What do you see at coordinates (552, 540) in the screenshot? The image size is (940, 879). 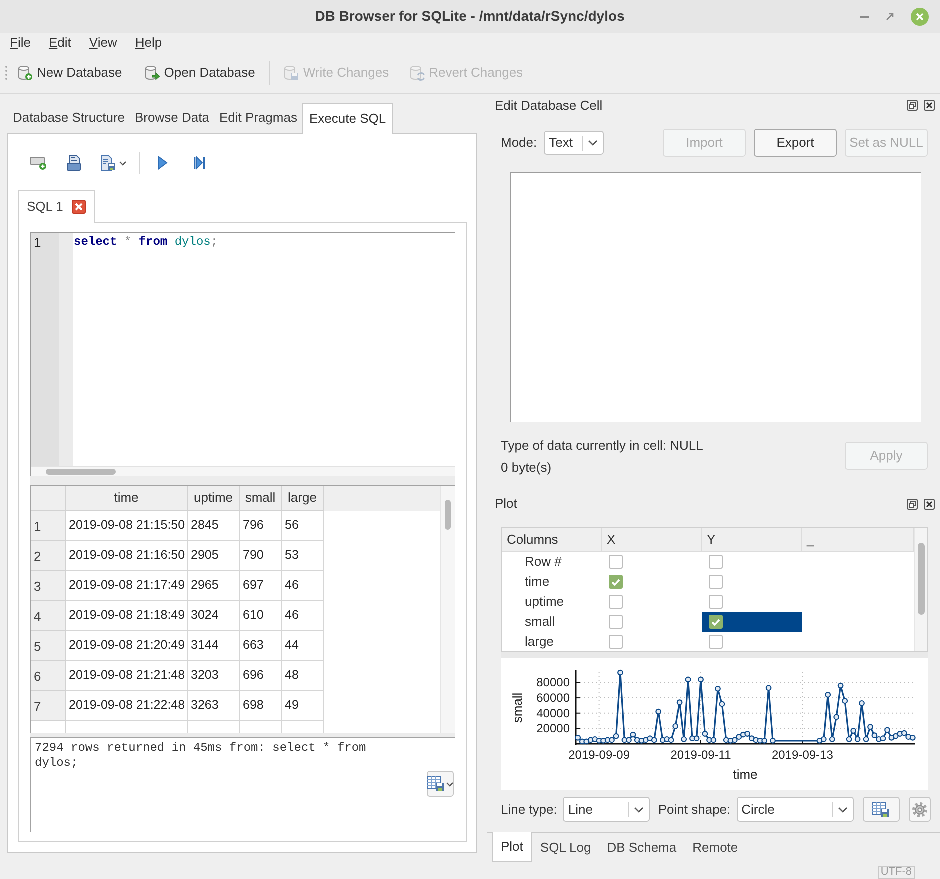 I see `column-header: Columns` at bounding box center [552, 540].